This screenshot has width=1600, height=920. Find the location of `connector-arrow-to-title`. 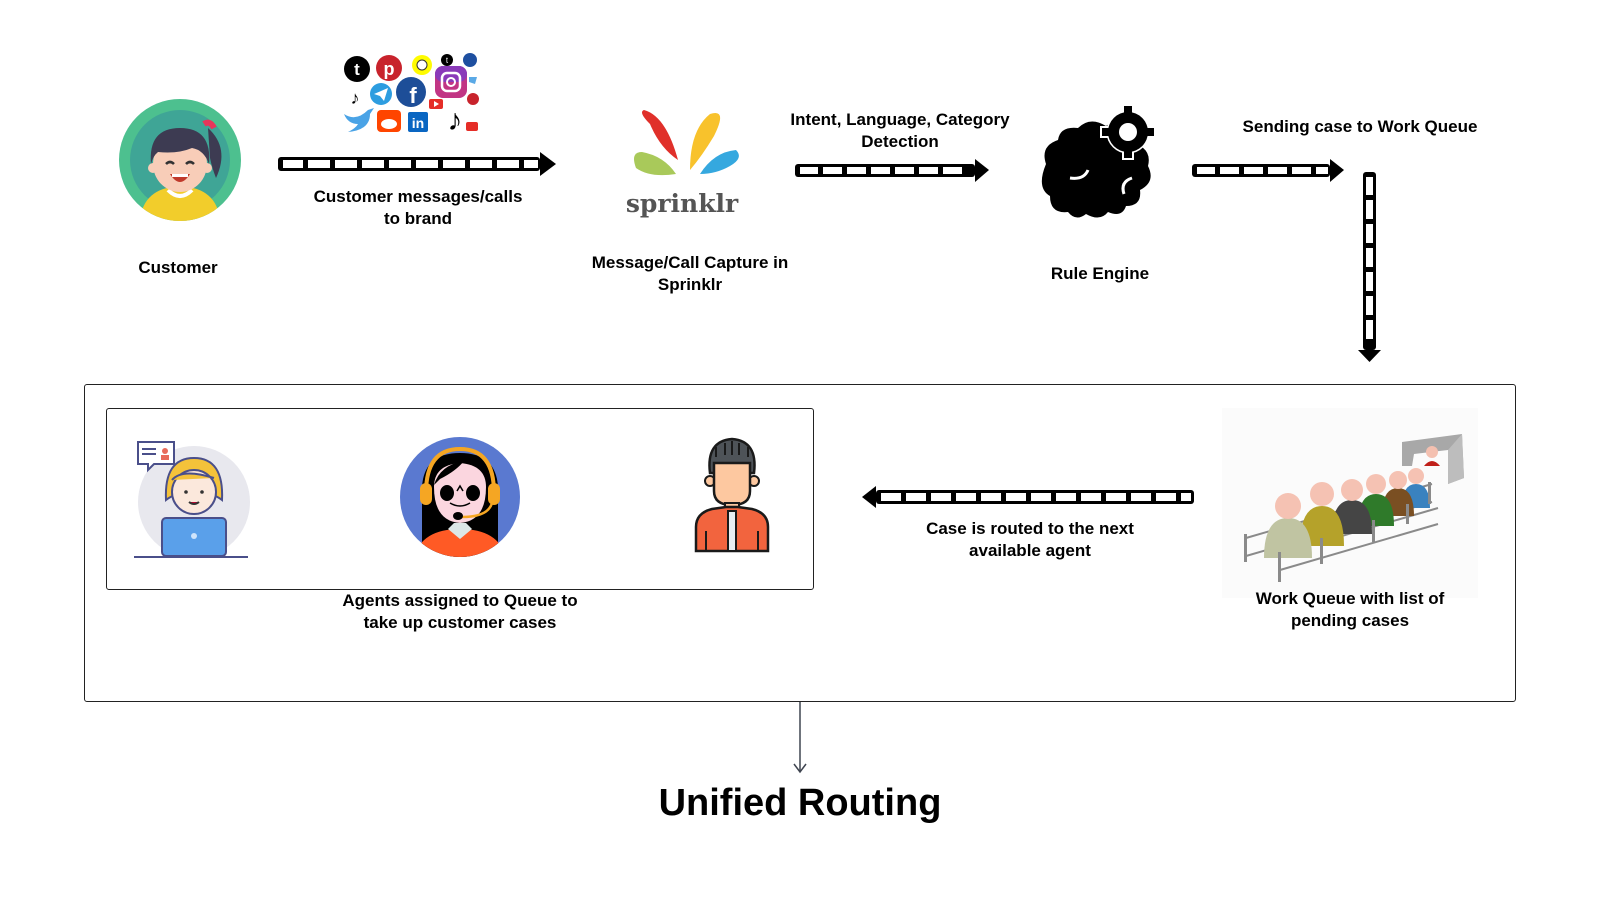

connector-arrow-to-title is located at coordinates (800, 738).